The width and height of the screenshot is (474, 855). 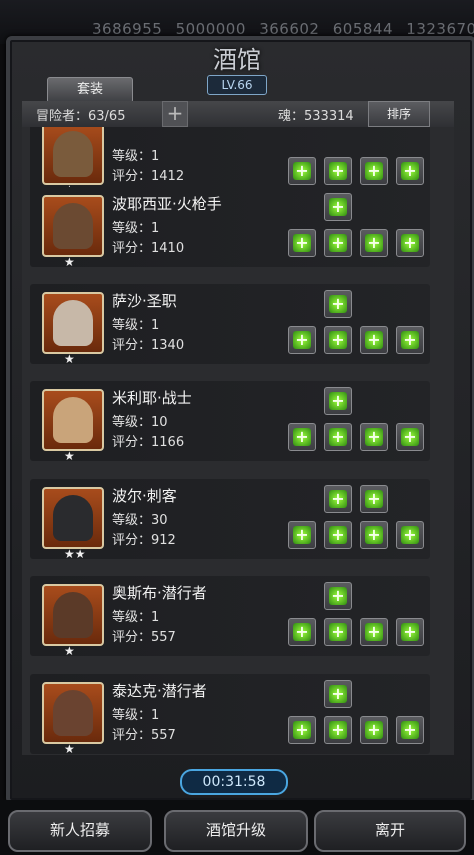 What do you see at coordinates (81, 116) in the screenshot?
I see `adventurer-count: 冒险者：63/65` at bounding box center [81, 116].